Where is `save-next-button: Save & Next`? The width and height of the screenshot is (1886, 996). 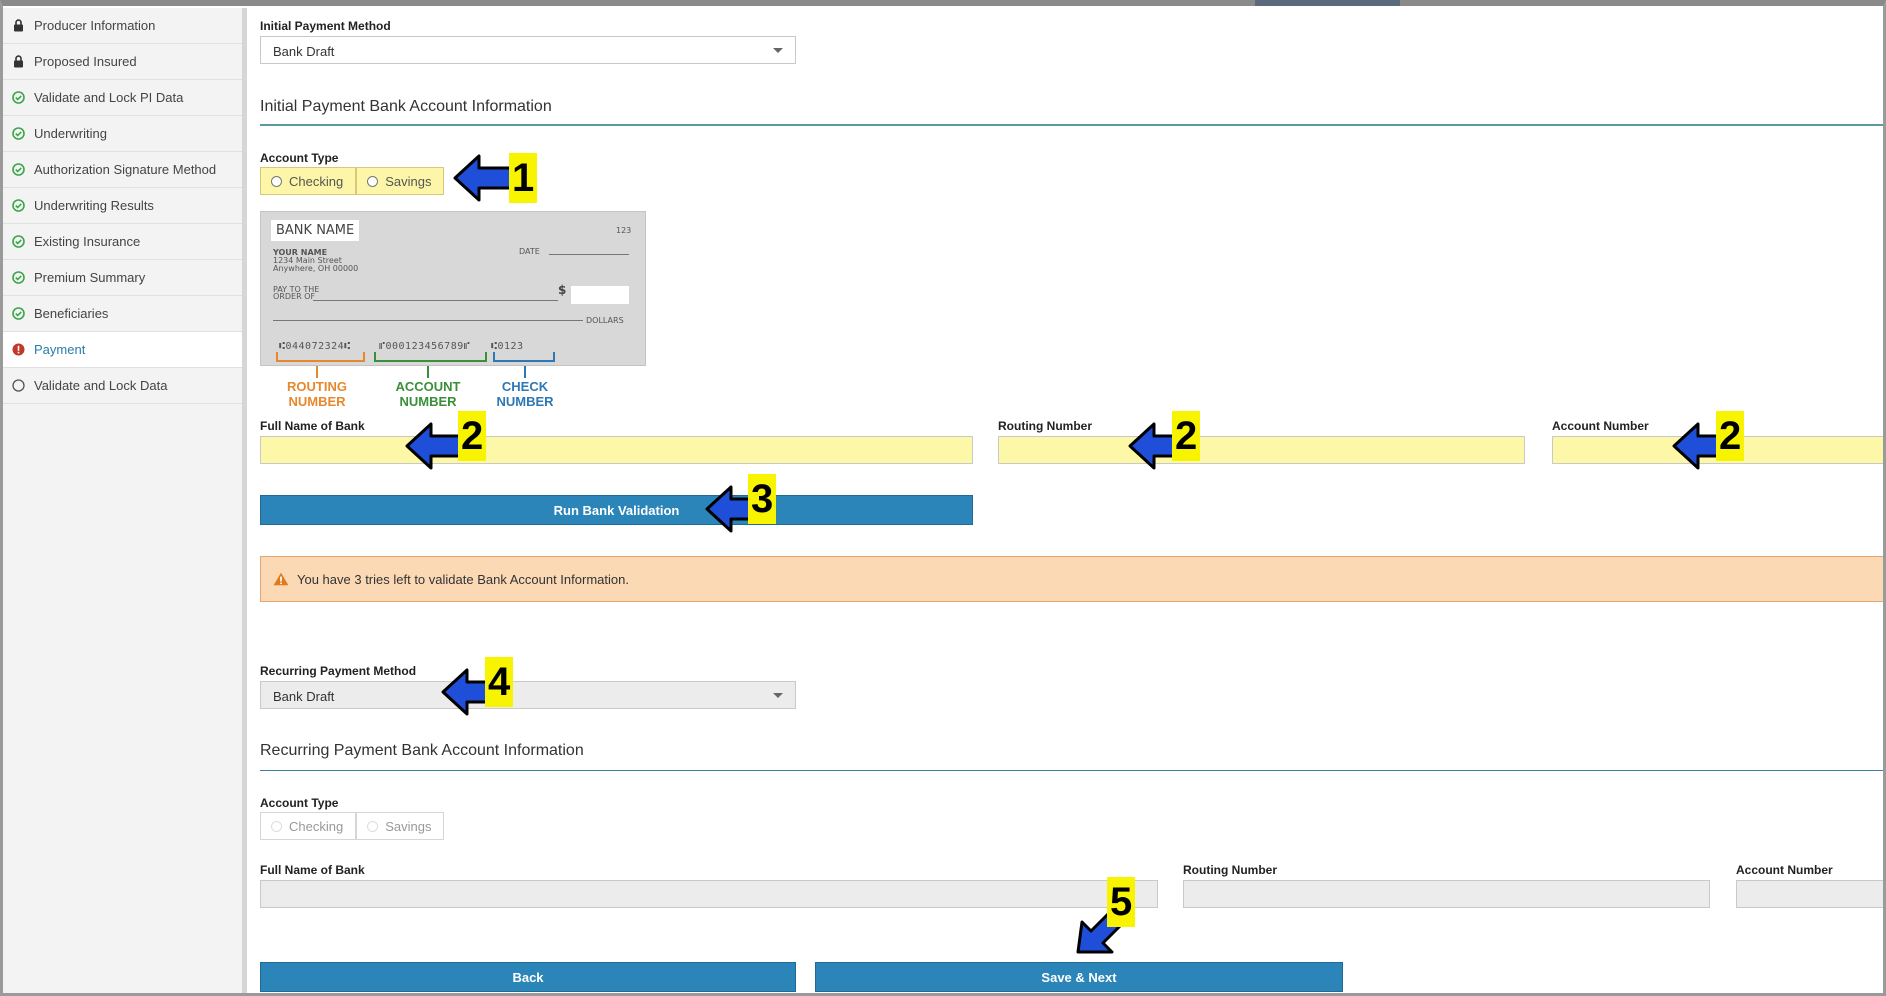 save-next-button: Save & Next is located at coordinates (1079, 977).